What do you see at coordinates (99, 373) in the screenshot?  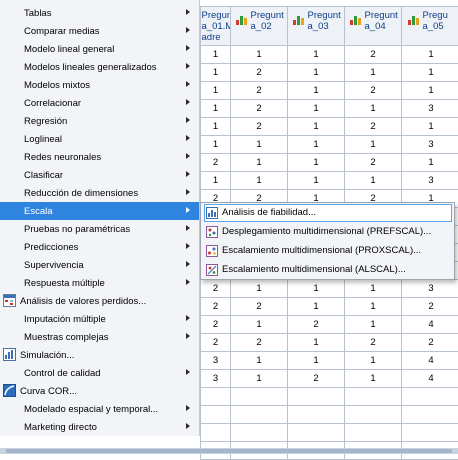 I see `menu-item-control-de-calidad: Control de calidad` at bounding box center [99, 373].